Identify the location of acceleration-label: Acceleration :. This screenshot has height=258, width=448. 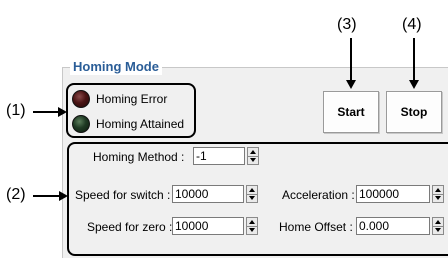
(318, 195).